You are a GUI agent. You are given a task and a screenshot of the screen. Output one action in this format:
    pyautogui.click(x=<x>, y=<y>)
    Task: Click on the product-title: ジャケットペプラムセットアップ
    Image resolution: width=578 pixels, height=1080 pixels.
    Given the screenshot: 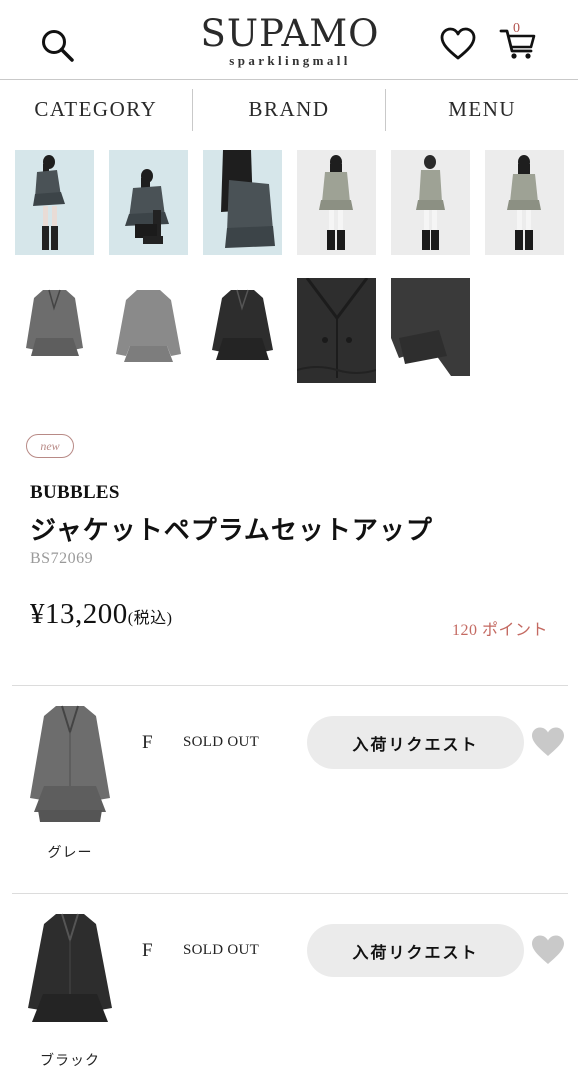 What is the action you would take?
    pyautogui.click(x=231, y=530)
    